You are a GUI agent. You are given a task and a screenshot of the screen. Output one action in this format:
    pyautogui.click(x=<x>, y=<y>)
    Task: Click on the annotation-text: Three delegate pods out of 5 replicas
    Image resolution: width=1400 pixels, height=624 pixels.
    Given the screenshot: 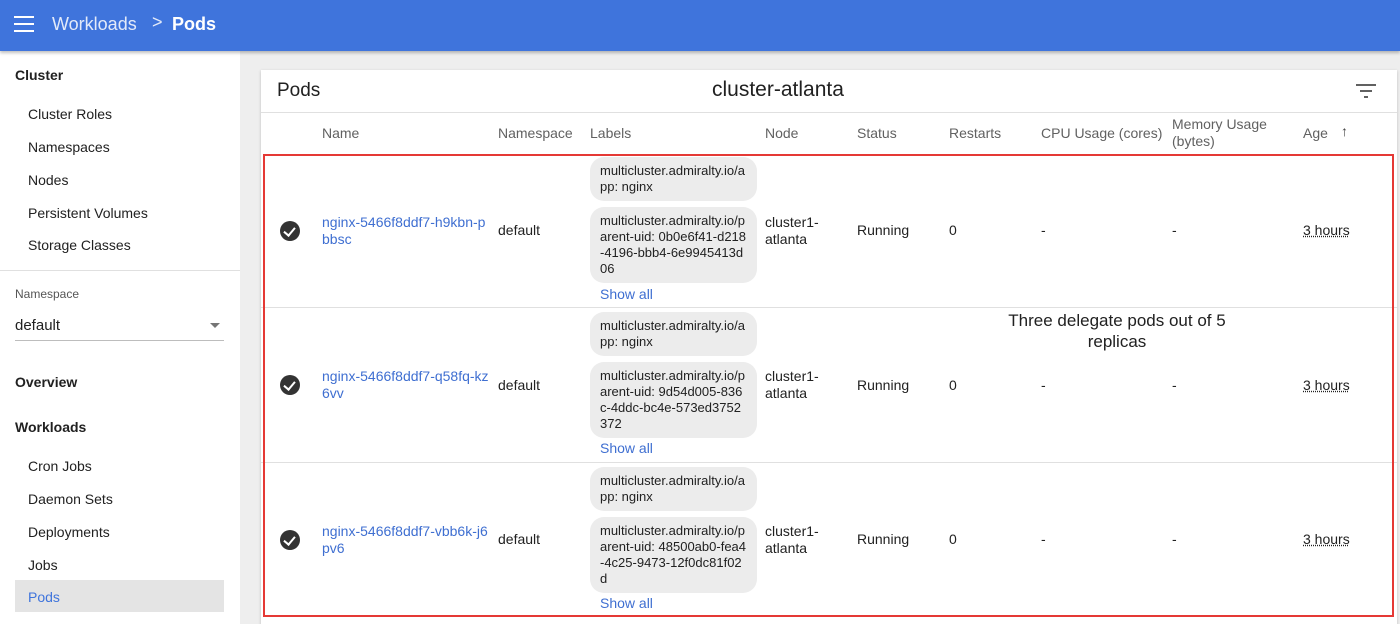 What is the action you would take?
    pyautogui.click(x=1117, y=331)
    